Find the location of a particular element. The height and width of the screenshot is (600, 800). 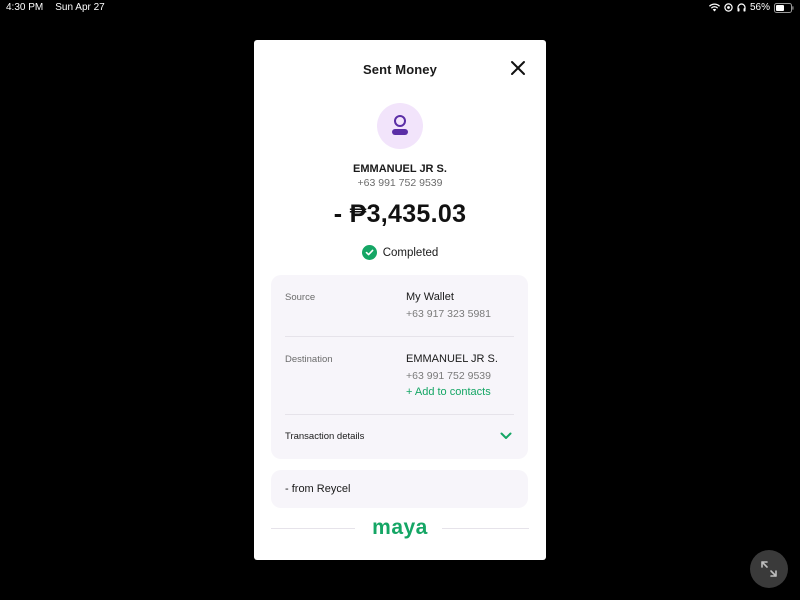

note-card: - from Reycel is located at coordinates (399, 489).